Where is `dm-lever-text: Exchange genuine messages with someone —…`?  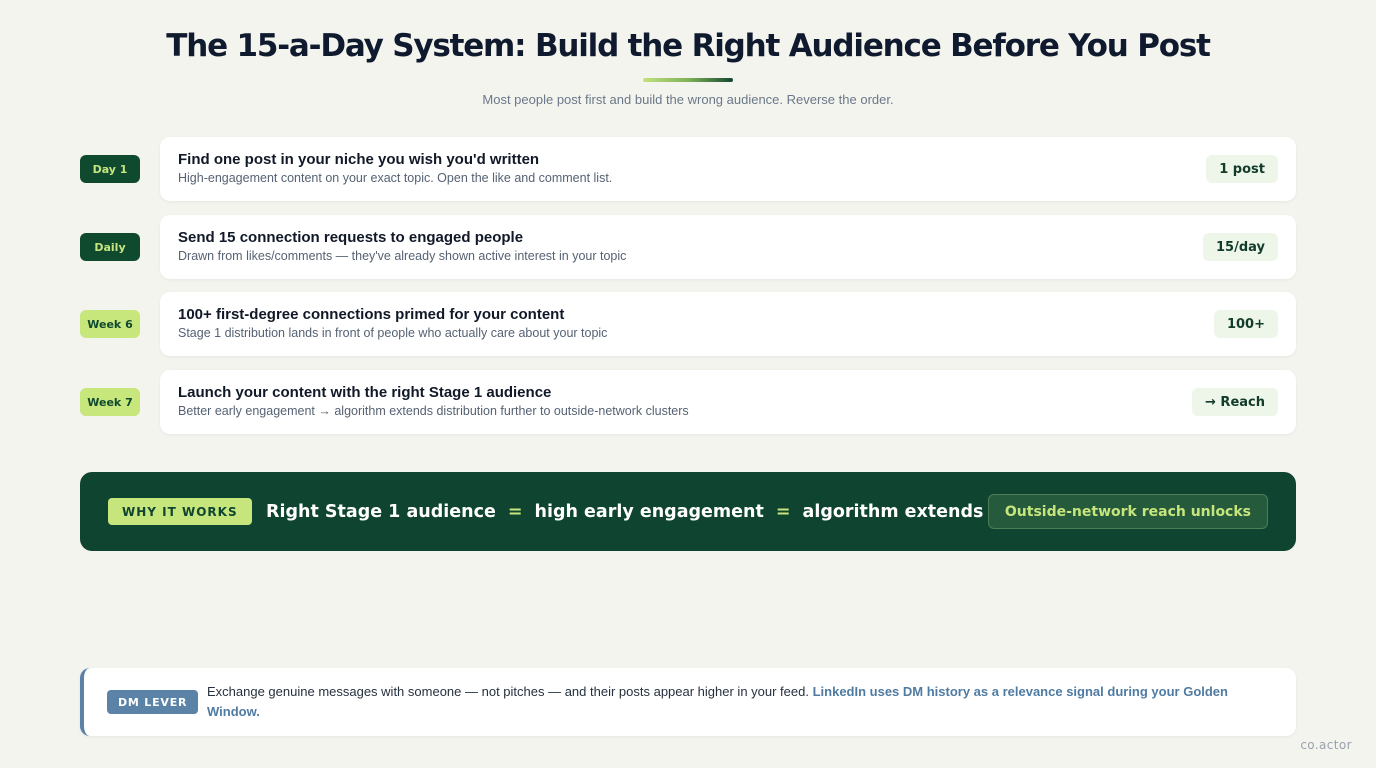 dm-lever-text: Exchange genuine messages with someone —… is located at coordinates (744, 702).